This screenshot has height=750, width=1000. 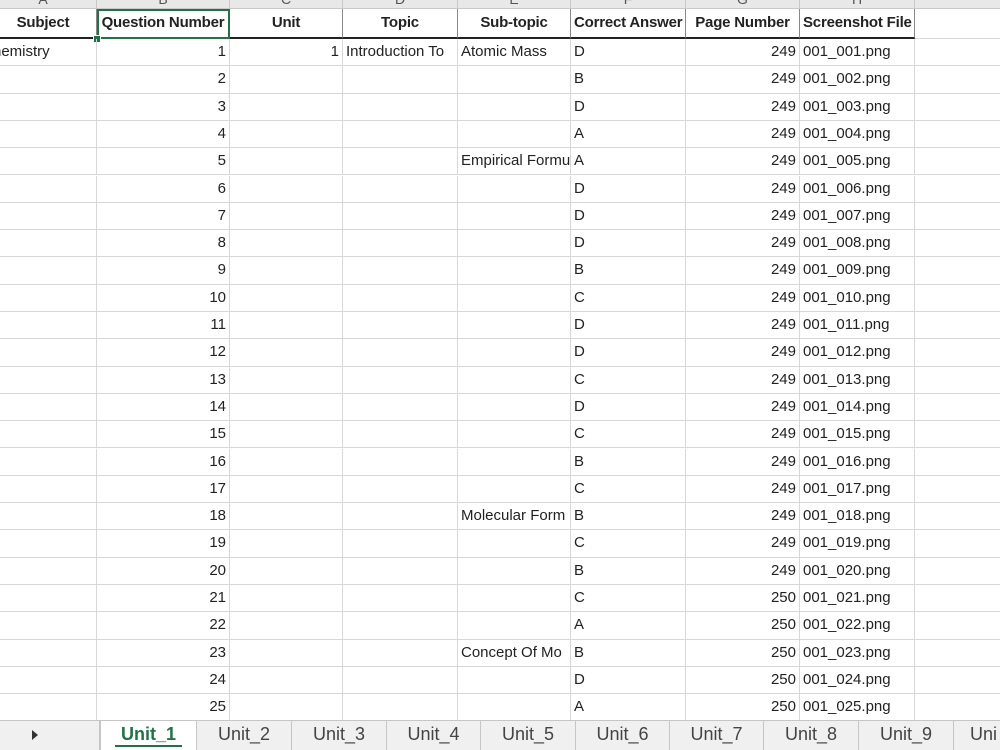 What do you see at coordinates (163, 517) in the screenshot?
I see `table-cell: 18` at bounding box center [163, 517].